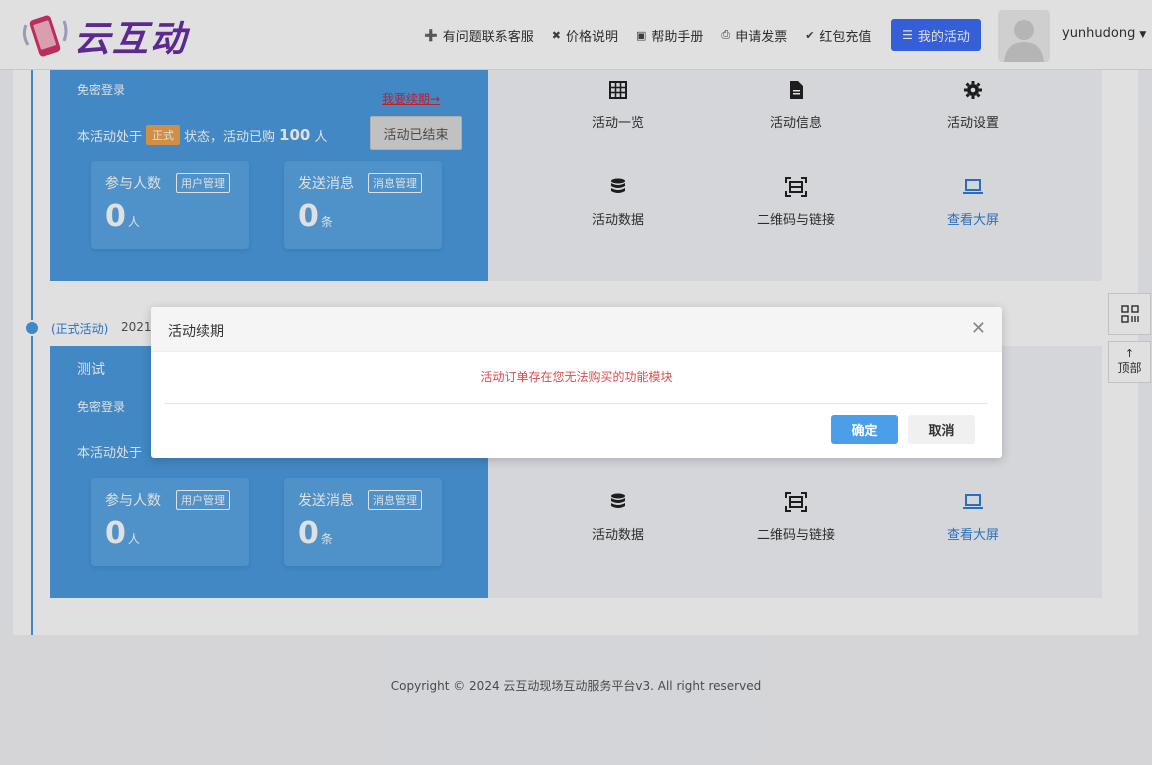  I want to click on dialog-title: 活动续期, so click(196, 332).